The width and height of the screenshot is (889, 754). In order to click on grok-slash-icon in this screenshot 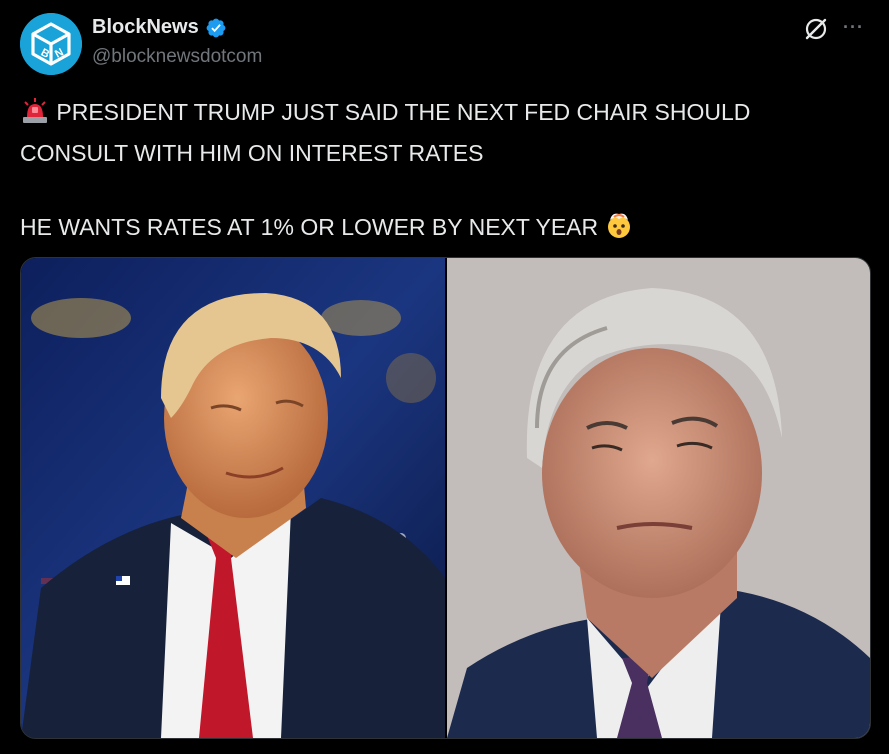, I will do `click(816, 29)`.